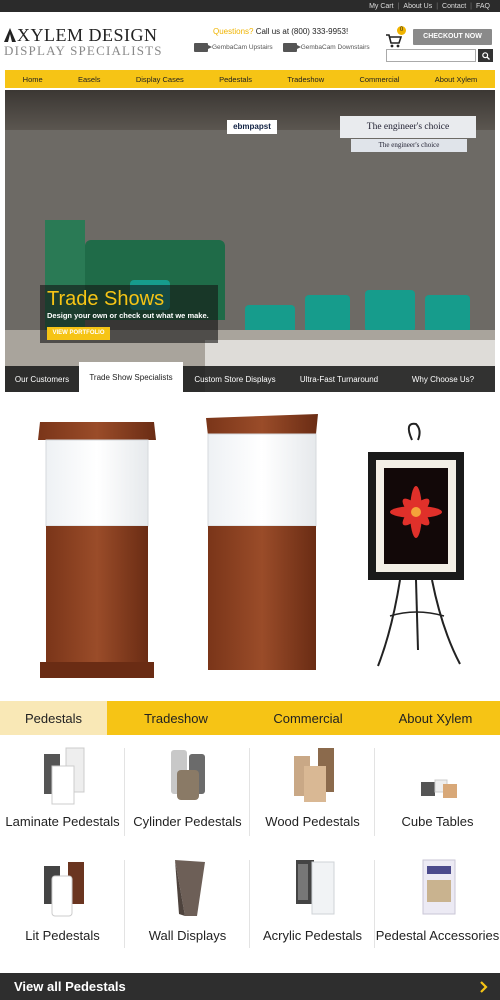 This screenshot has height=1000, width=500. I want to click on product-wall-displays: Wall Displays, so click(187, 908).